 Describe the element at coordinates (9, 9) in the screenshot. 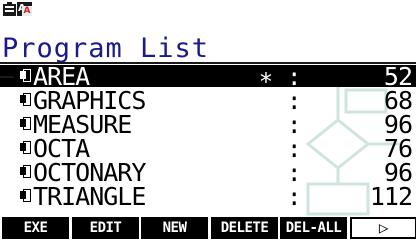

I see `battery-icon` at that location.